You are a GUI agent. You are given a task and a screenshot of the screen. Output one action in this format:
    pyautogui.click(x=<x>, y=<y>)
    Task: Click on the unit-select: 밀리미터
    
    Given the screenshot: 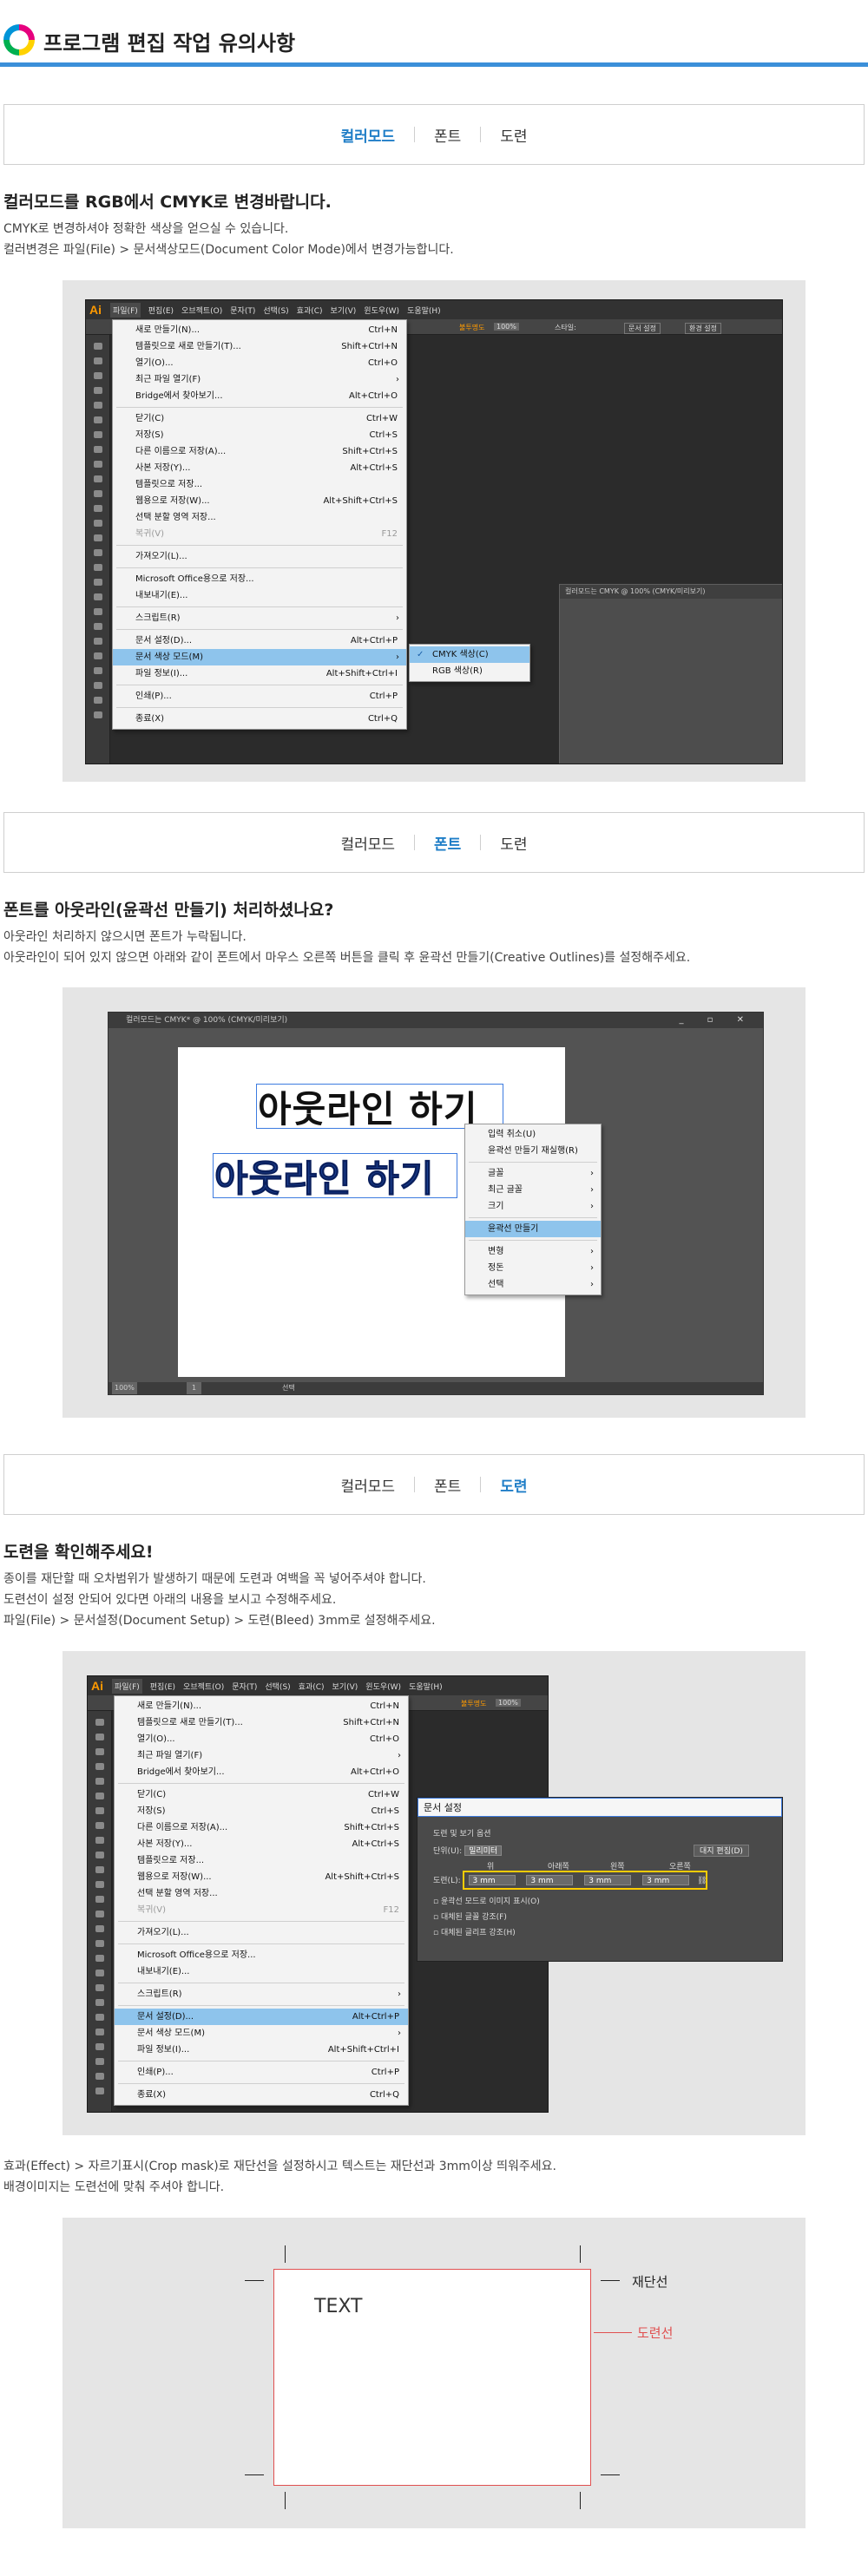 What is the action you would take?
    pyautogui.click(x=483, y=1850)
    